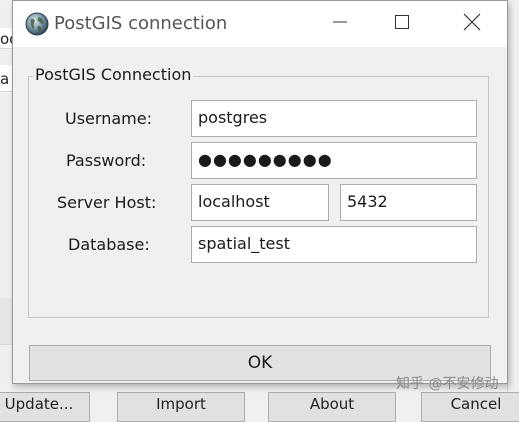 This screenshot has width=519, height=422. I want to click on password-field: ●●●●●●●●●, so click(334, 160).